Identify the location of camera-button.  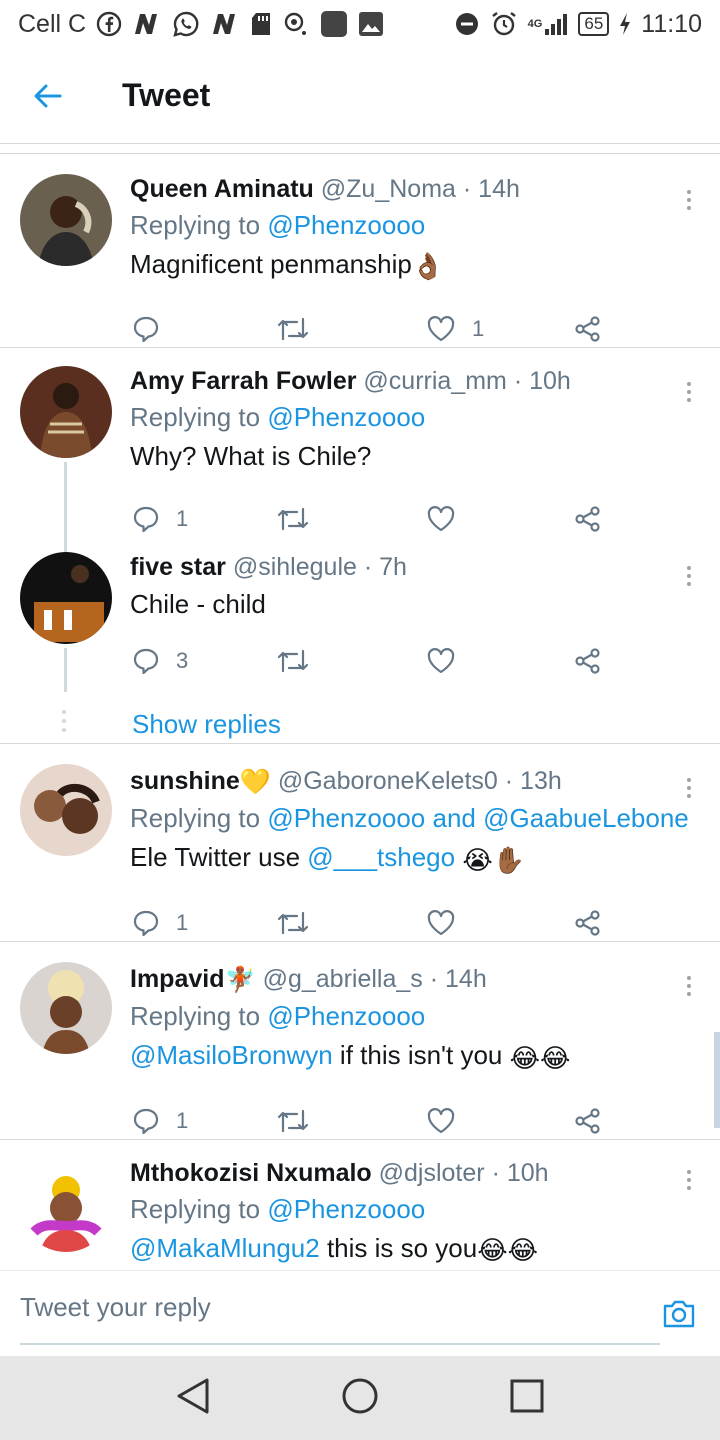
(679, 1315).